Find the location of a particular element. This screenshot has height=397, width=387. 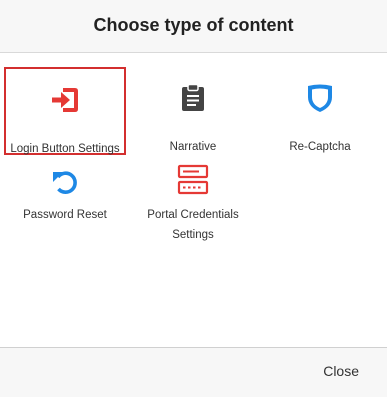

shield-icon is located at coordinates (320, 98).